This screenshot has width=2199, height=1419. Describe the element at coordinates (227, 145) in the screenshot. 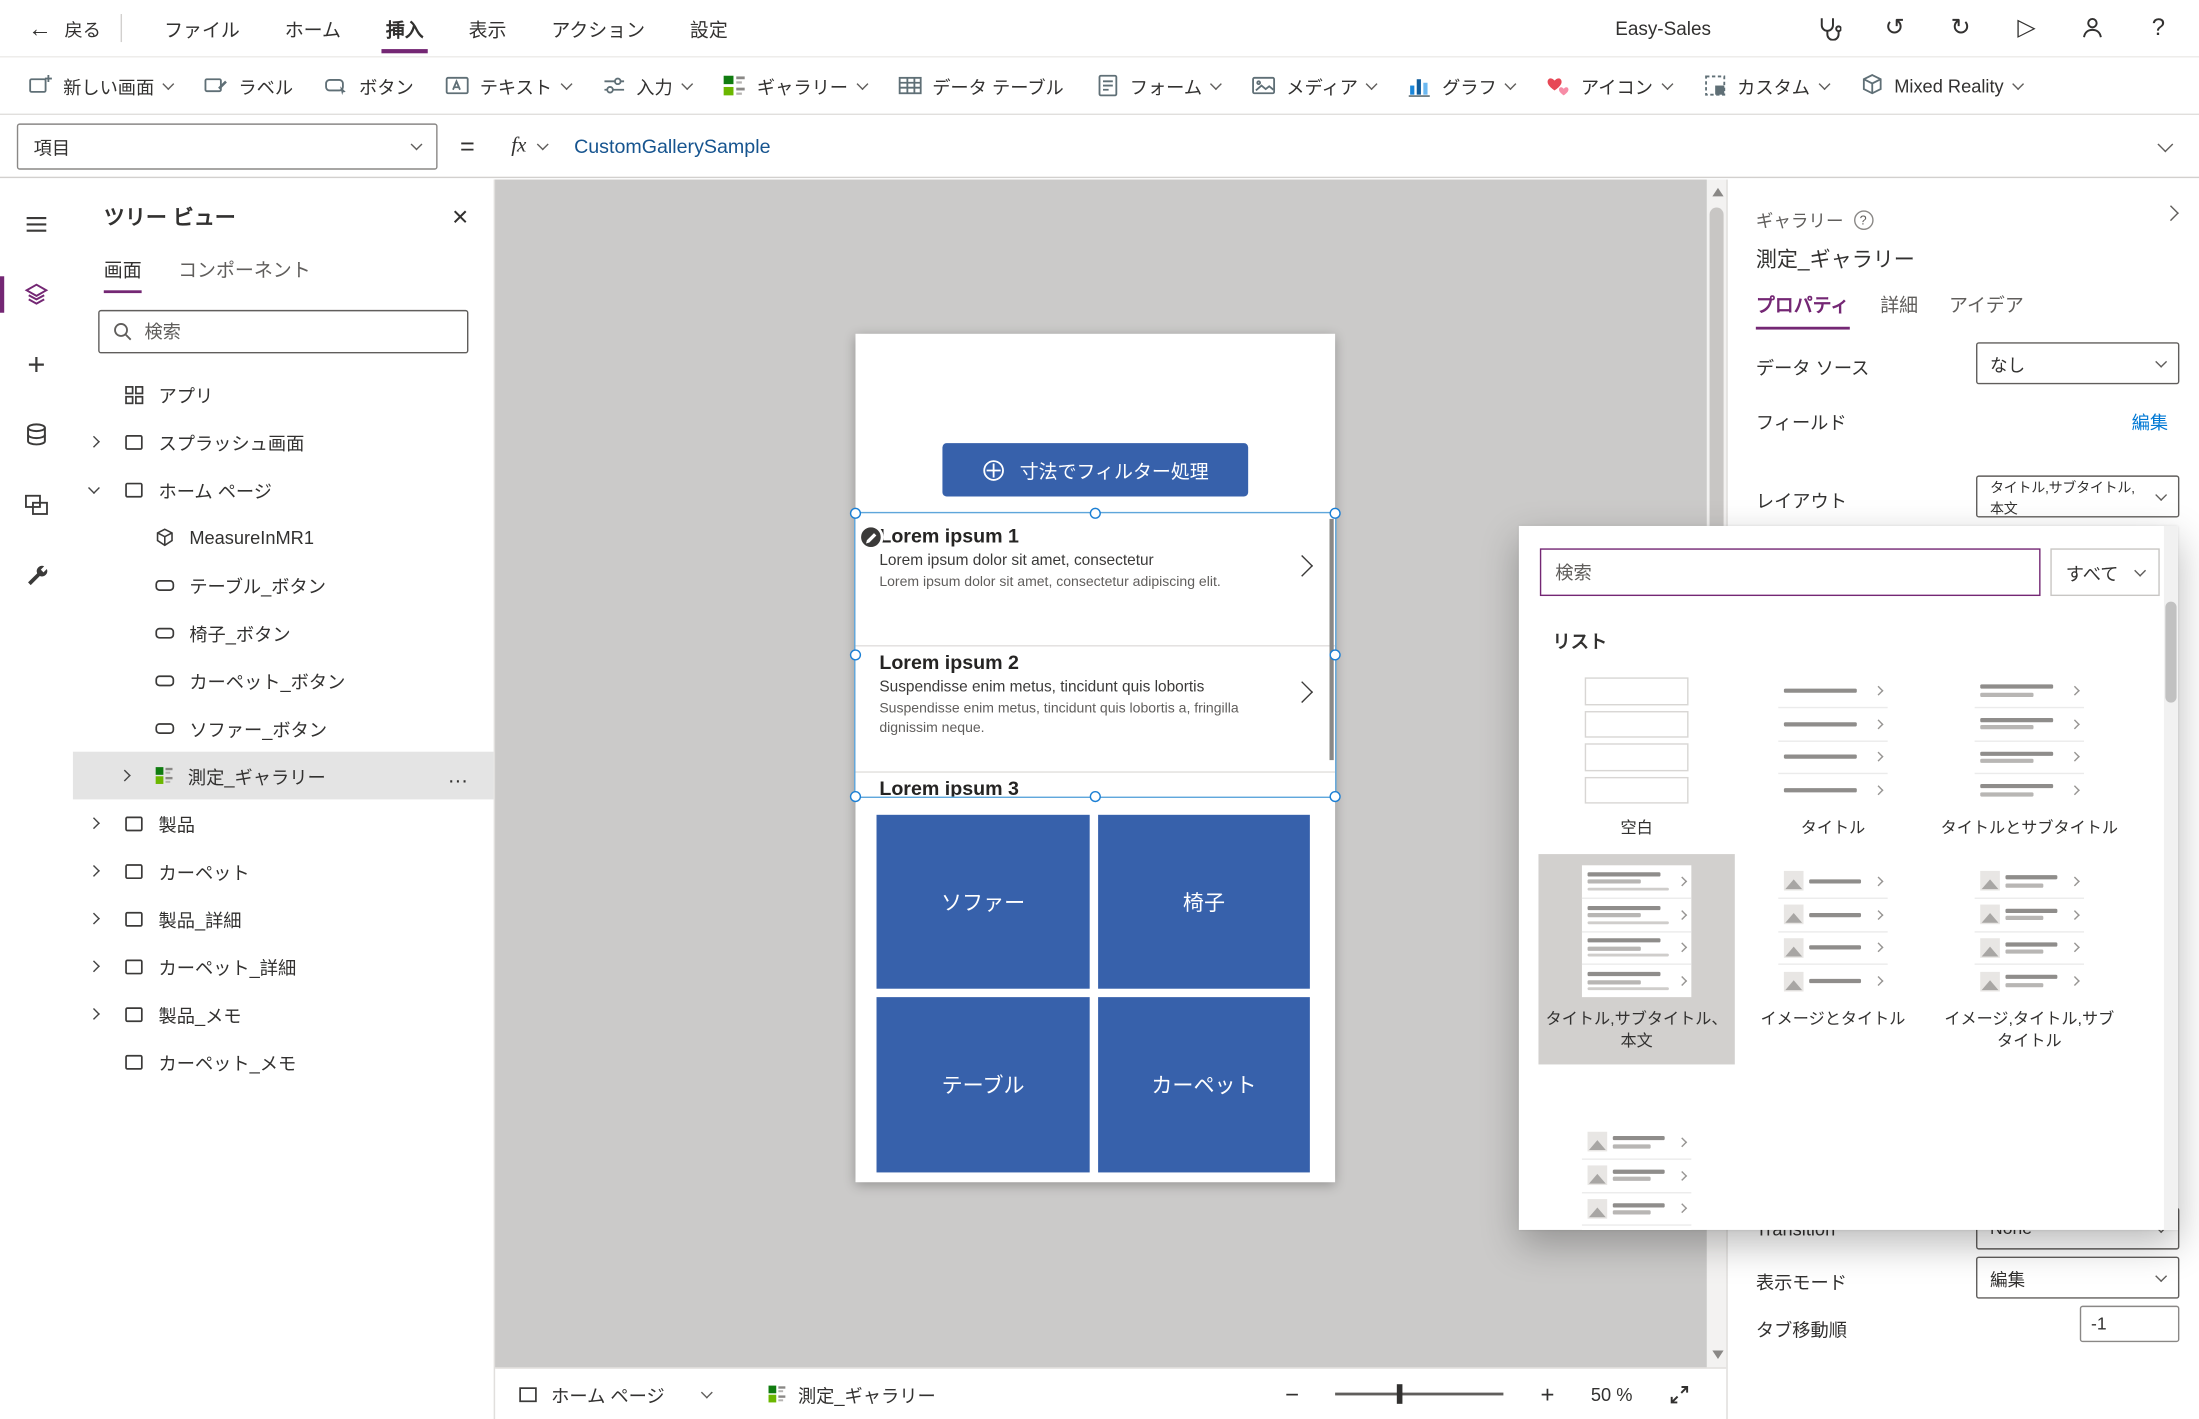

I see `property-selector: 項目` at that location.